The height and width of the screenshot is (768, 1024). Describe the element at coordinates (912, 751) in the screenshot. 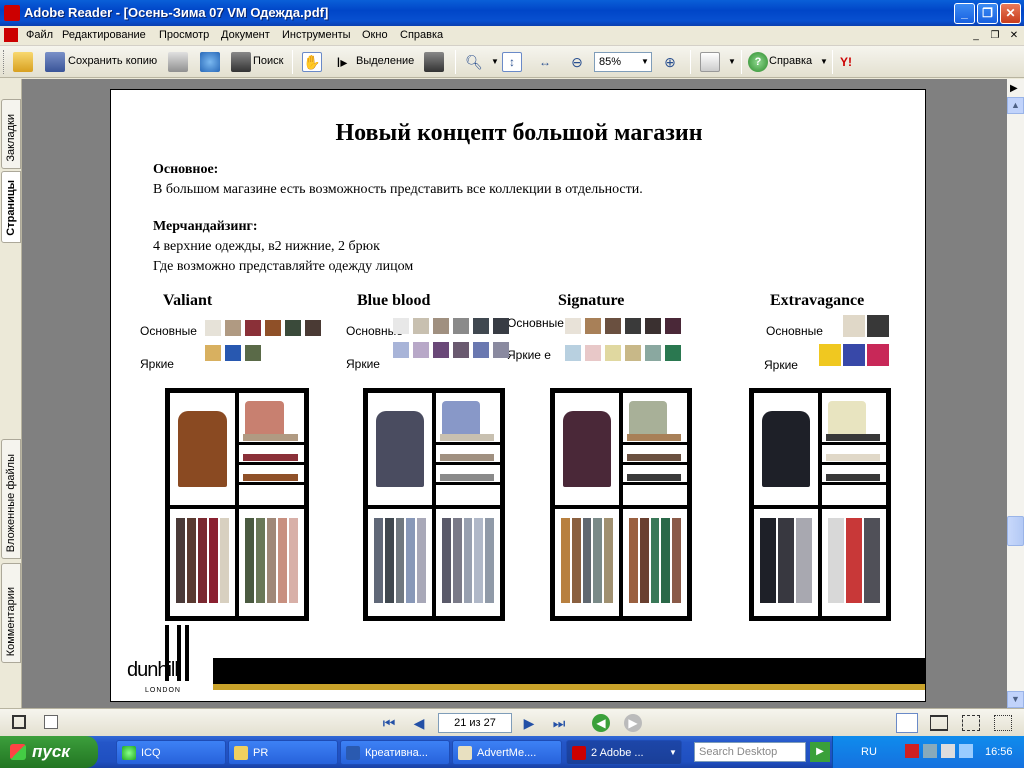

I see `antivirus-icon` at that location.